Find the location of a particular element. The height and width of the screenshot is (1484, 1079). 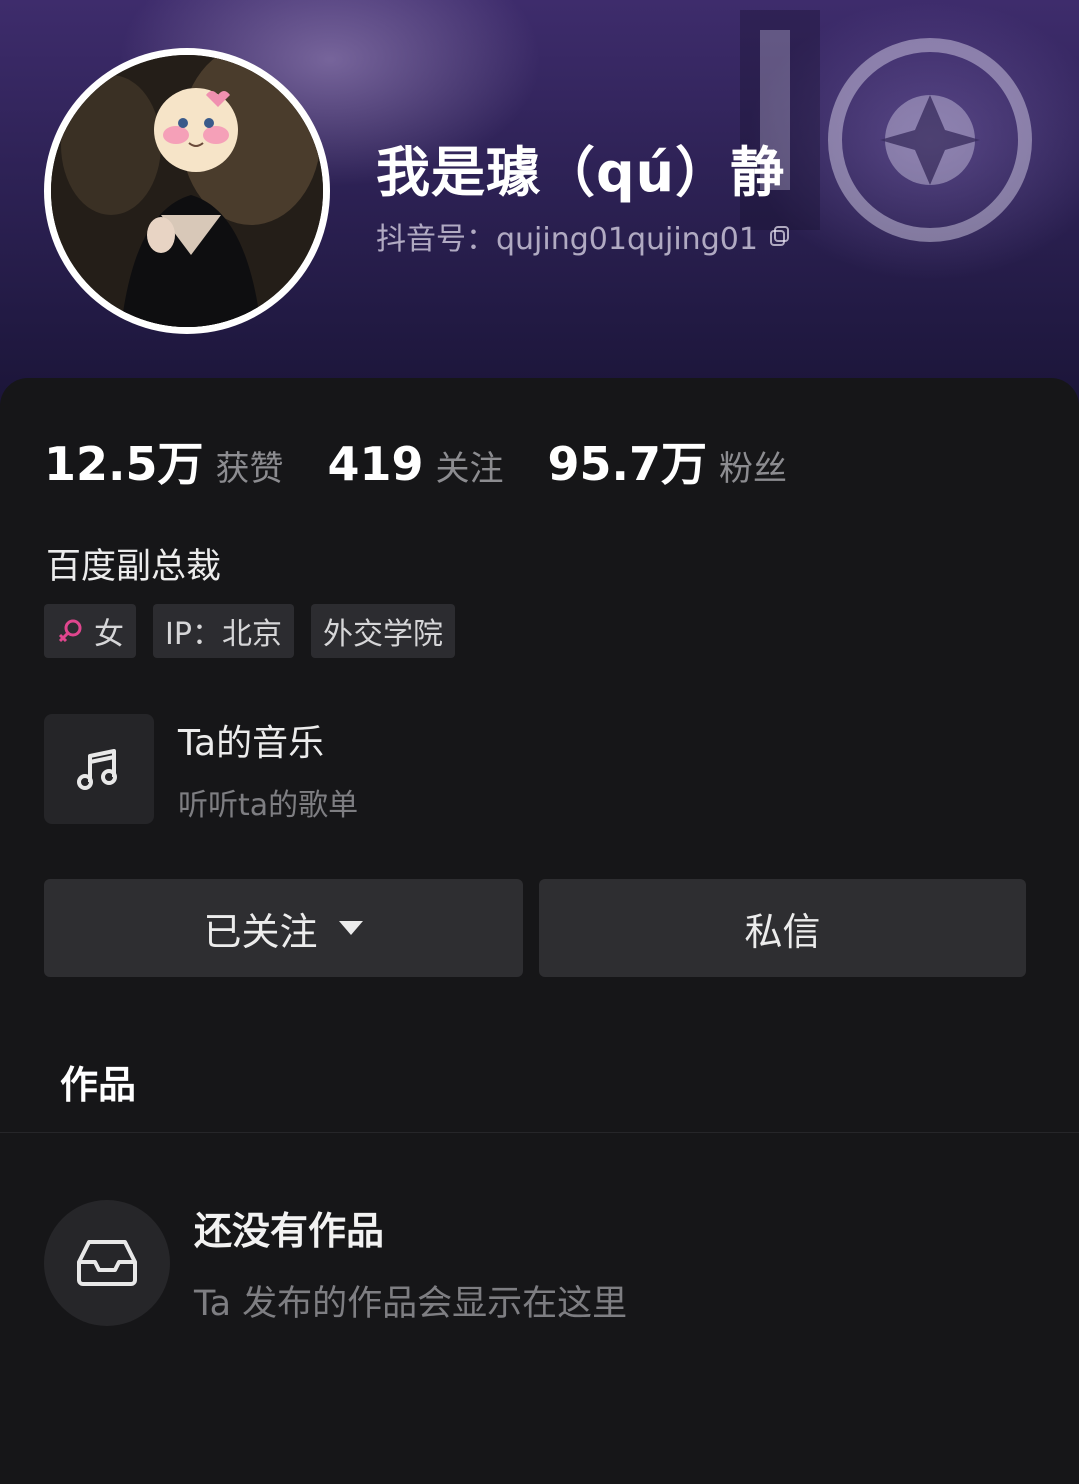

profile-bio: 百度副总裁 is located at coordinates (134, 567).